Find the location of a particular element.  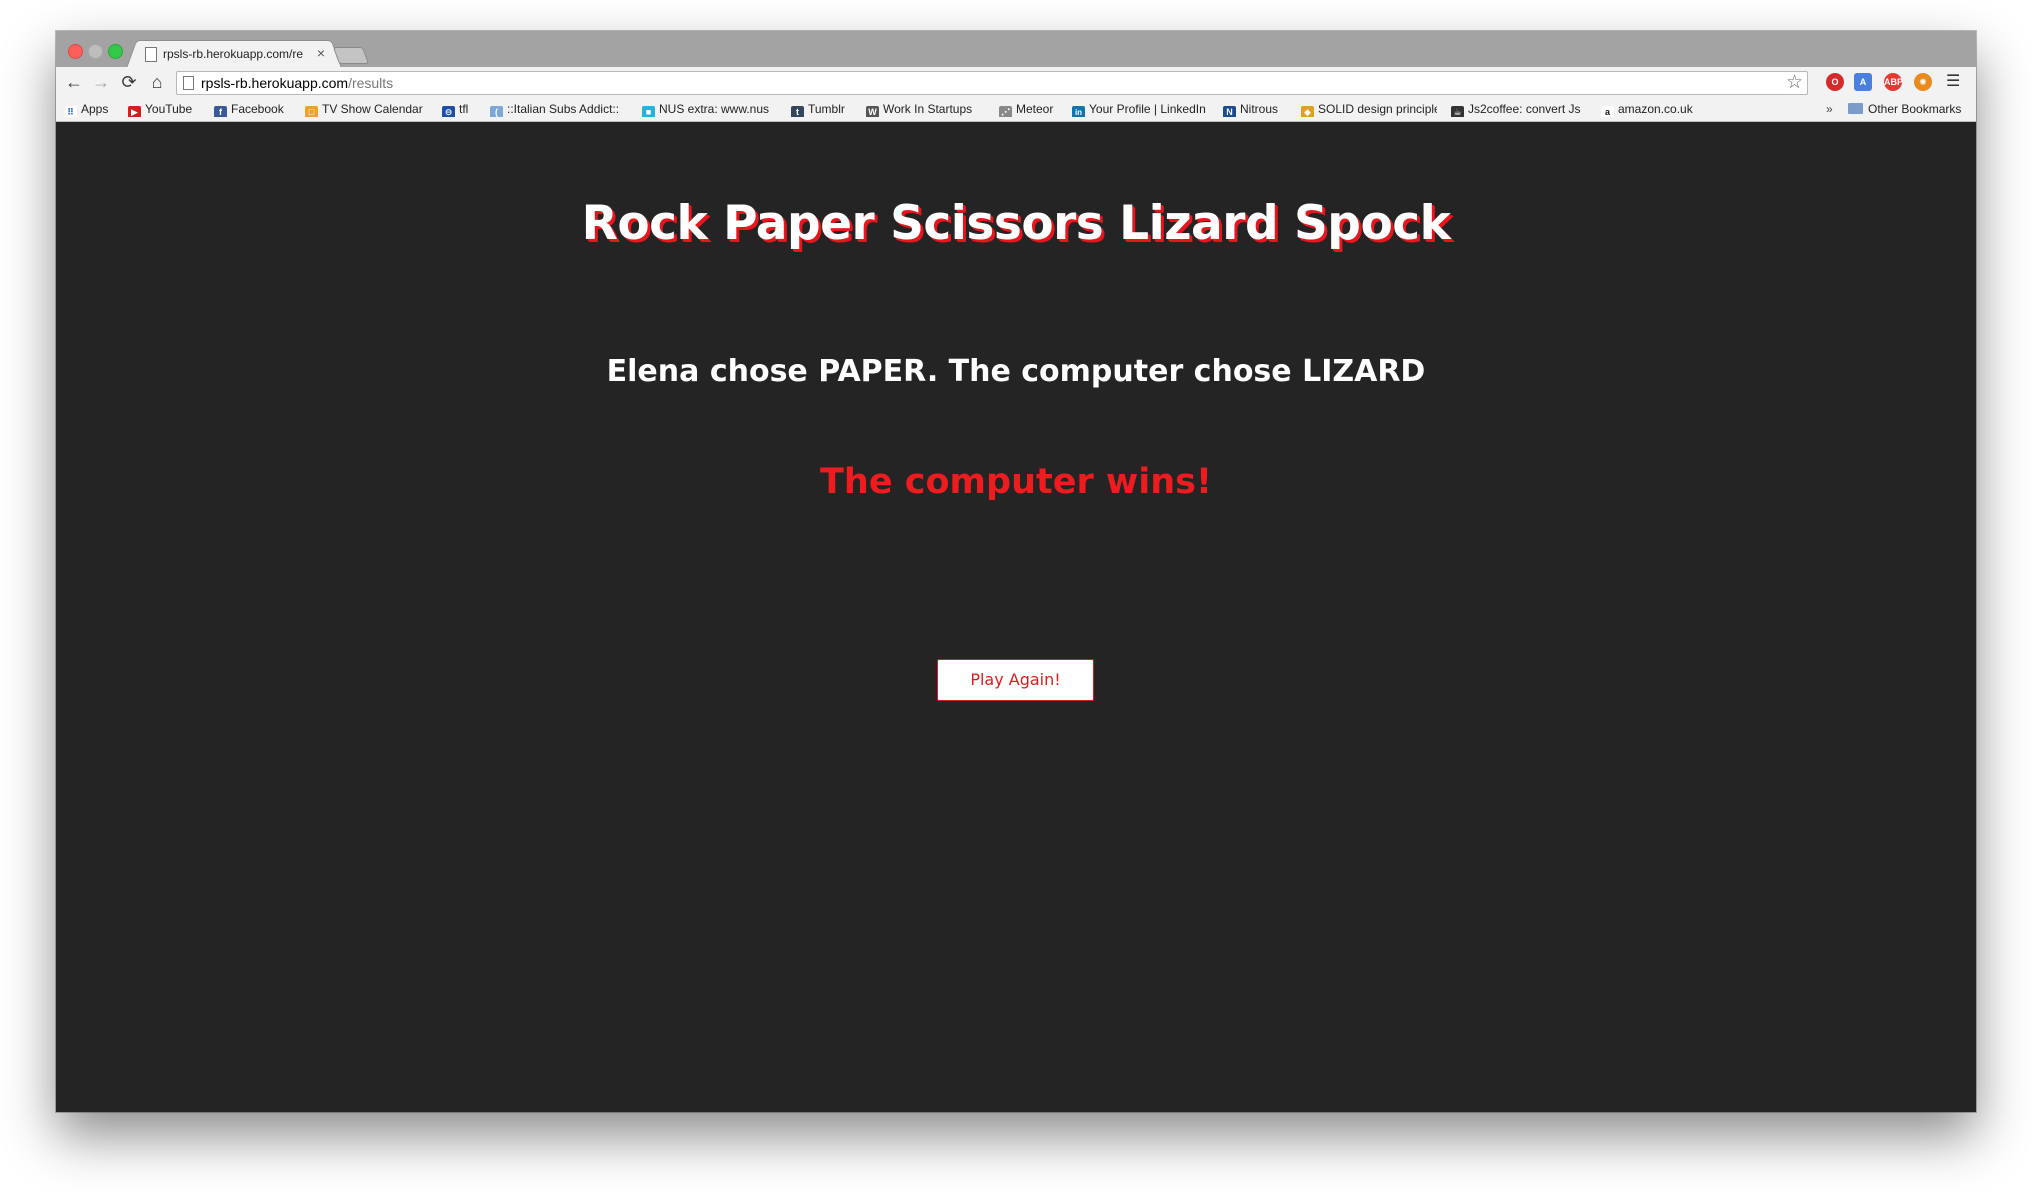

bookmark-label: ::Italian Subs Addict:: is located at coordinates (563, 109).